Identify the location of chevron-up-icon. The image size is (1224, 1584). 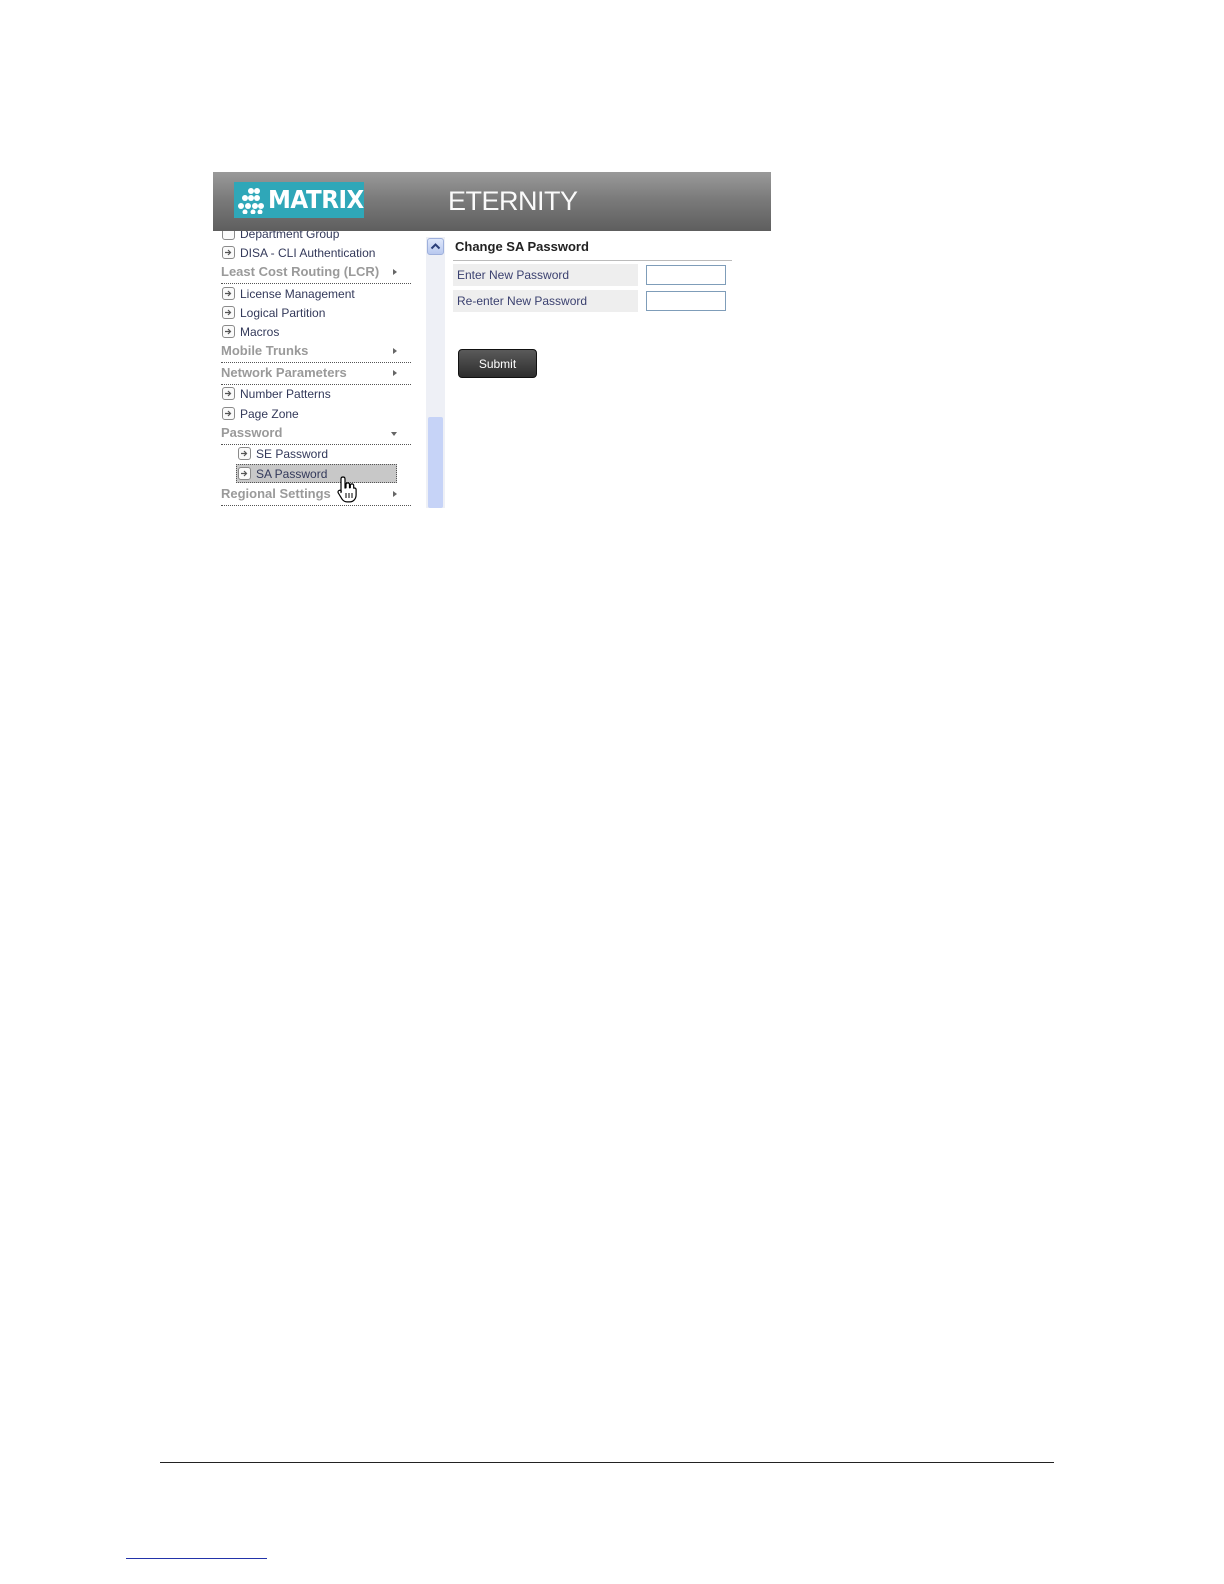
(435, 246).